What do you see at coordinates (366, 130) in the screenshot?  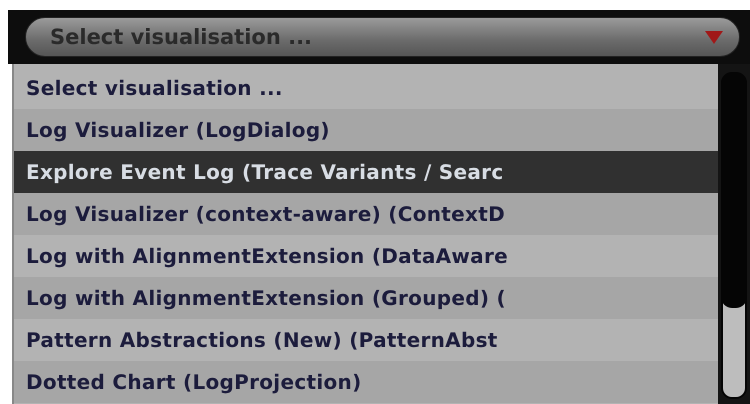 I see `dropdown-option: Log Visualizer (LogDialog)` at bounding box center [366, 130].